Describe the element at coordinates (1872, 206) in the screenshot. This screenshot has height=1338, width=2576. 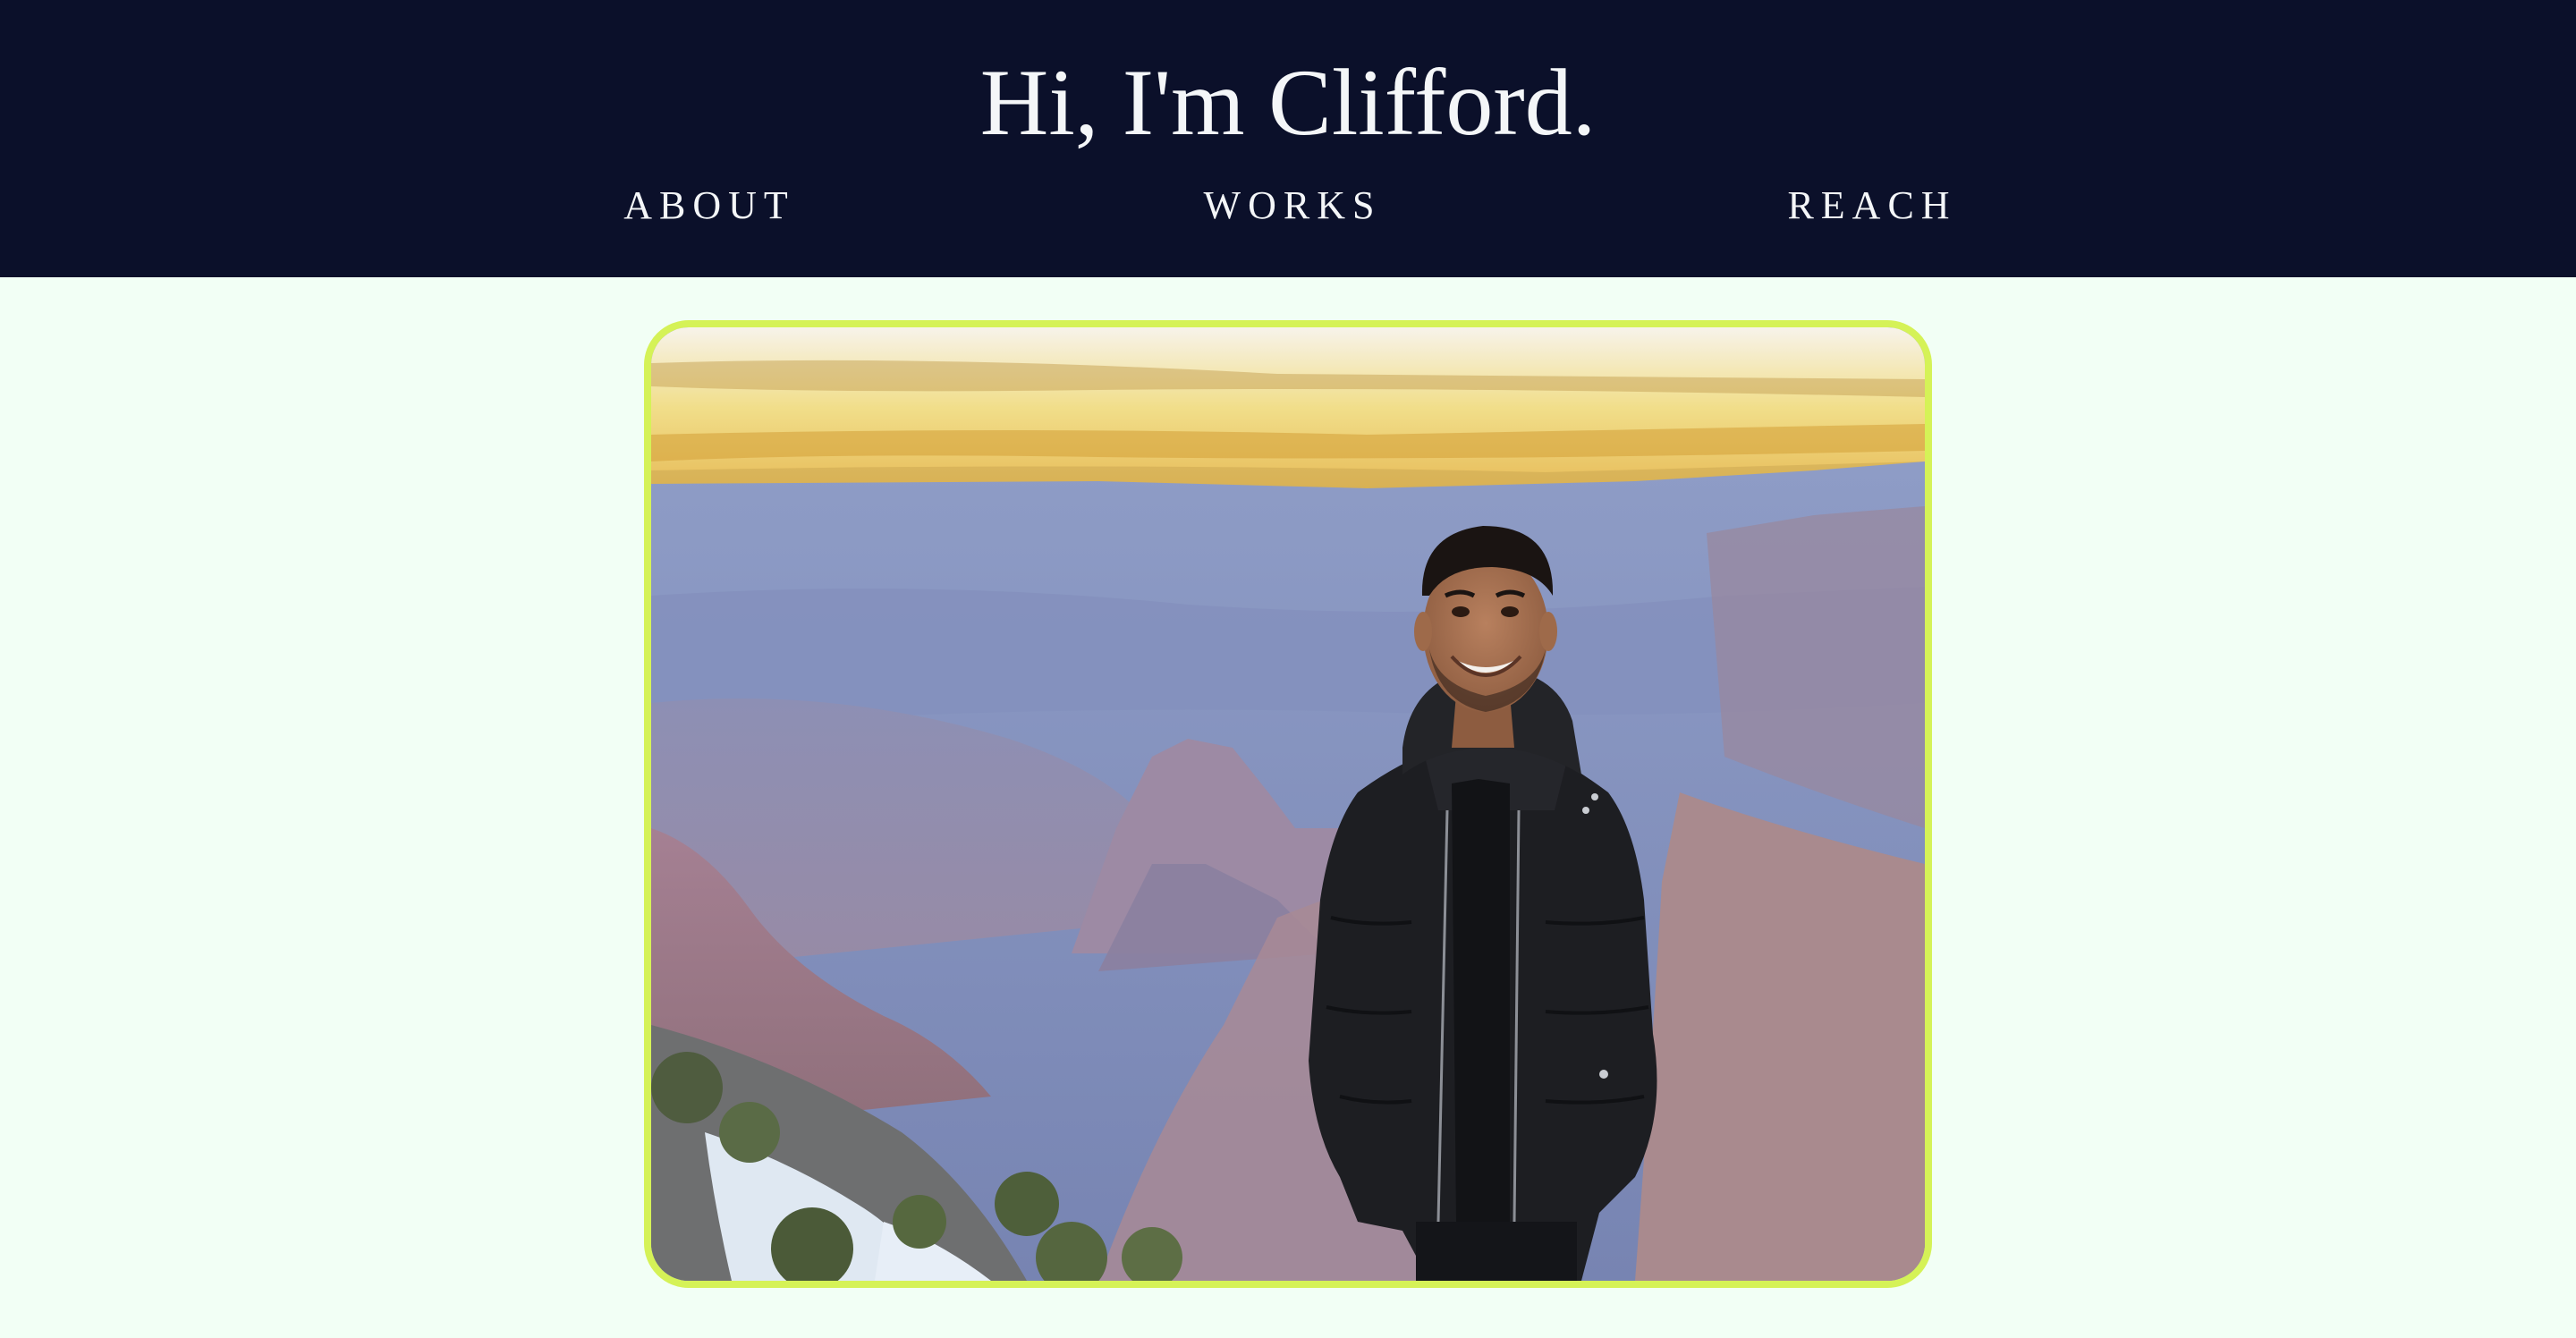
I see `nav-reach-link: REACH` at that location.